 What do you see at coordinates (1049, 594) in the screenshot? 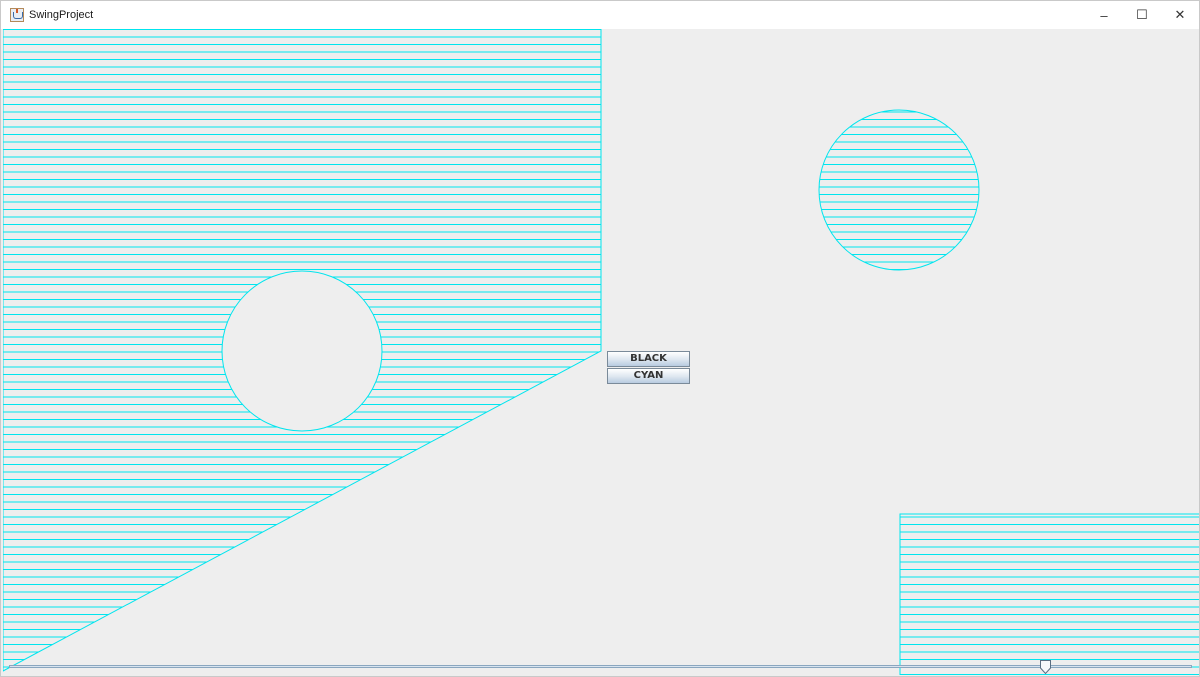
I see `hatched-rectangle` at bounding box center [1049, 594].